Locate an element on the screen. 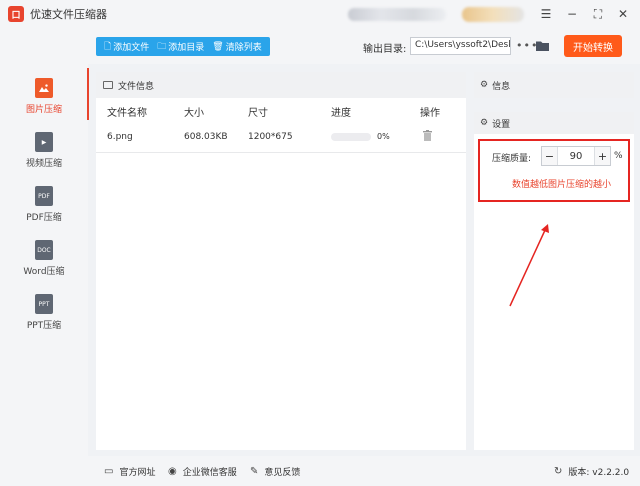 This screenshot has width=640, height=486. sidebar-item-ppt: PPT PPT压缩 is located at coordinates (44, 316).